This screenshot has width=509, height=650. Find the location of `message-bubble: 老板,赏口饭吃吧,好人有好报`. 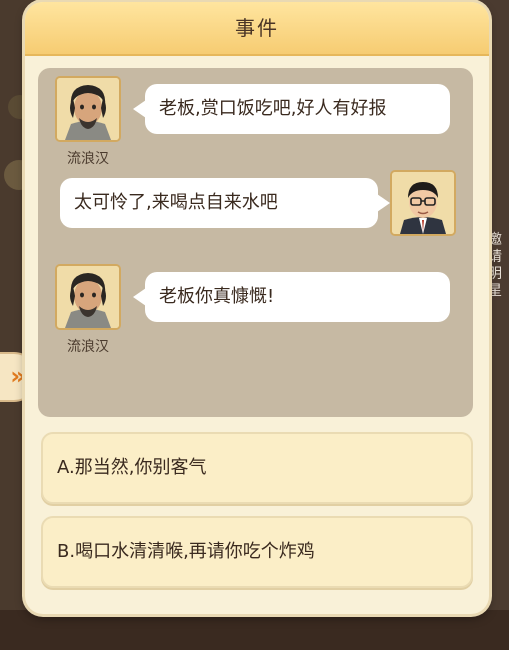

message-bubble: 老板,赏口饭吃吧,好人有好报 is located at coordinates (291, 109).